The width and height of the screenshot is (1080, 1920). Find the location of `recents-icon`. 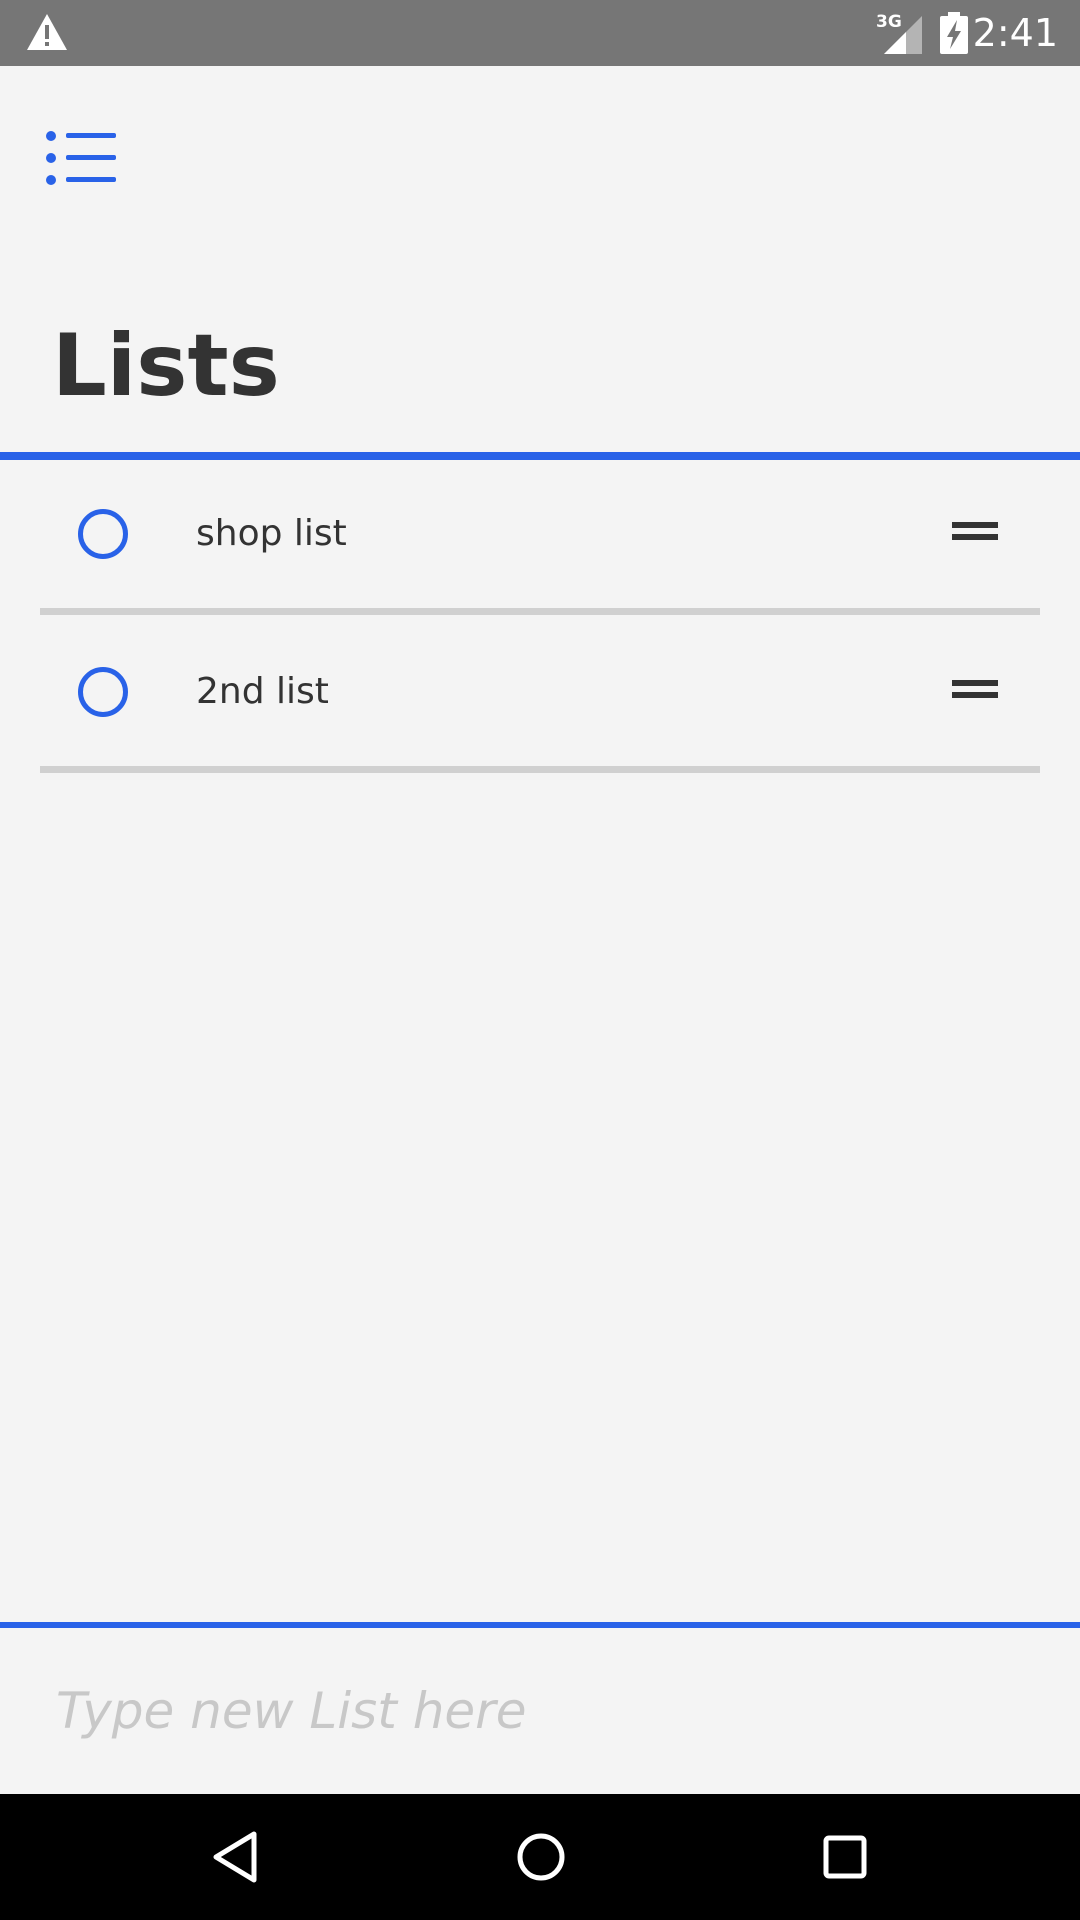

recents-icon is located at coordinates (845, 1857).